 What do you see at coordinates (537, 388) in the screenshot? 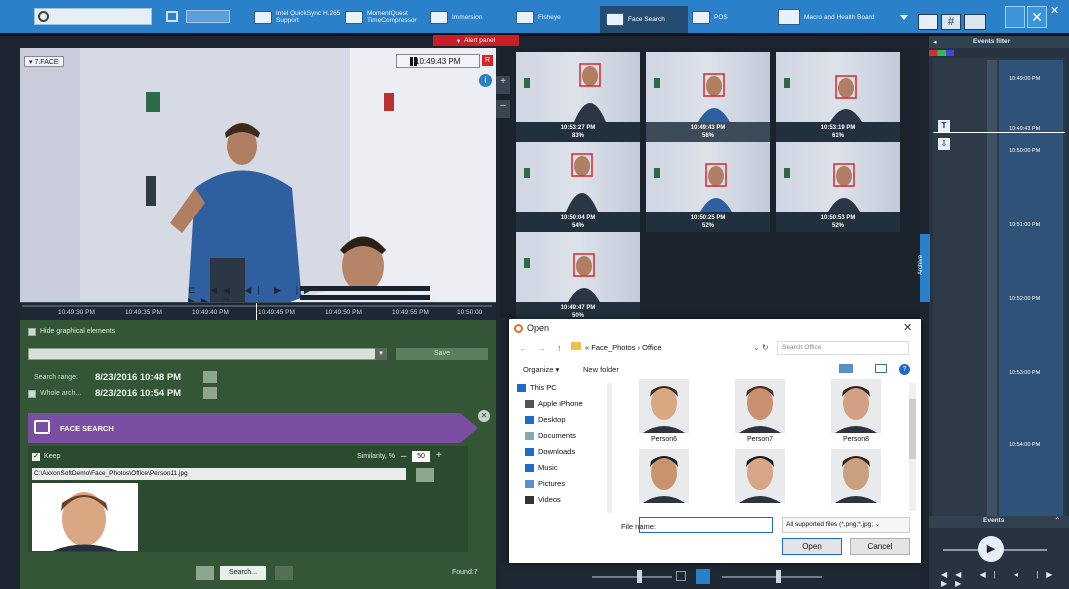
I see `nav-item: This PC` at bounding box center [537, 388].